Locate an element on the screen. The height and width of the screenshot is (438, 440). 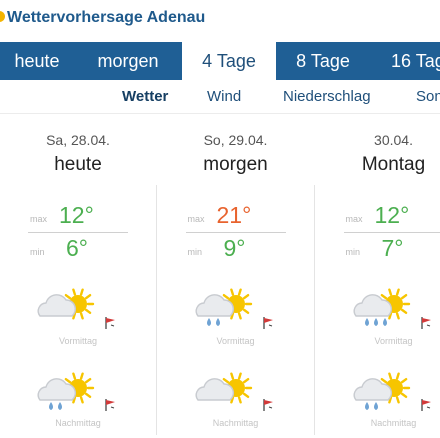
tab-8-tage: 8 Tage is located at coordinates (323, 61).